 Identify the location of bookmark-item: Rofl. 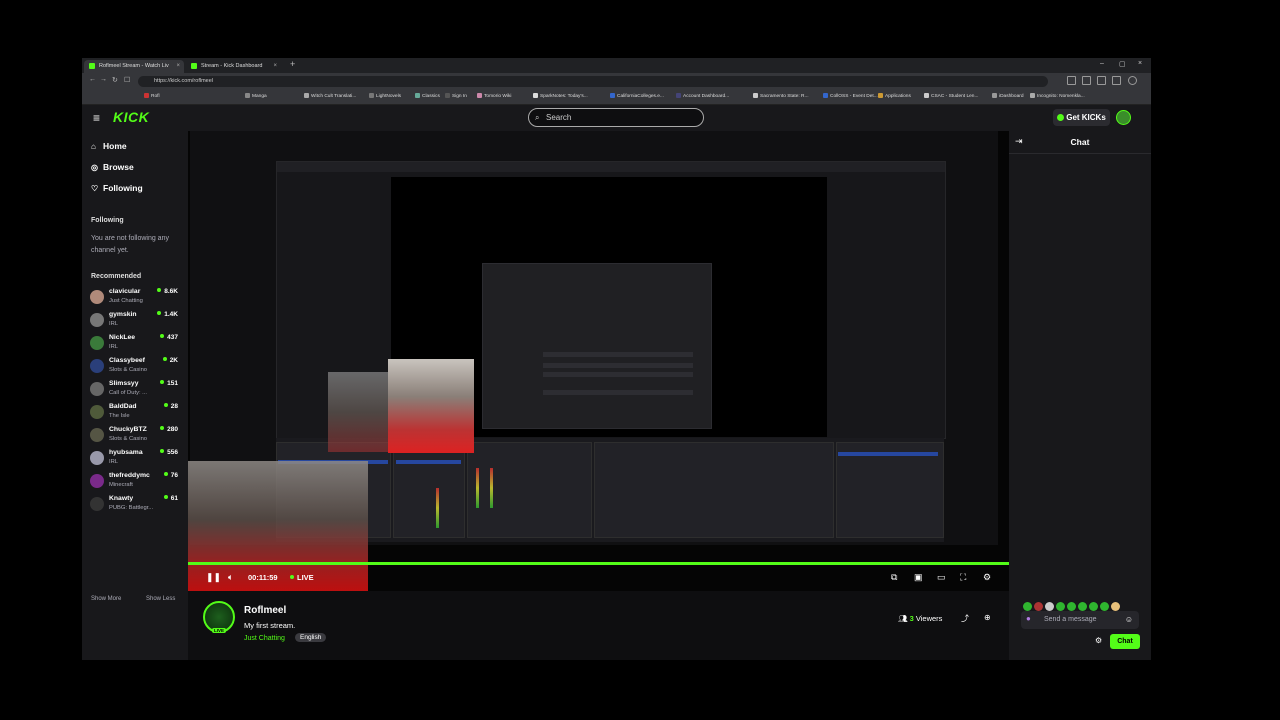
(152, 96).